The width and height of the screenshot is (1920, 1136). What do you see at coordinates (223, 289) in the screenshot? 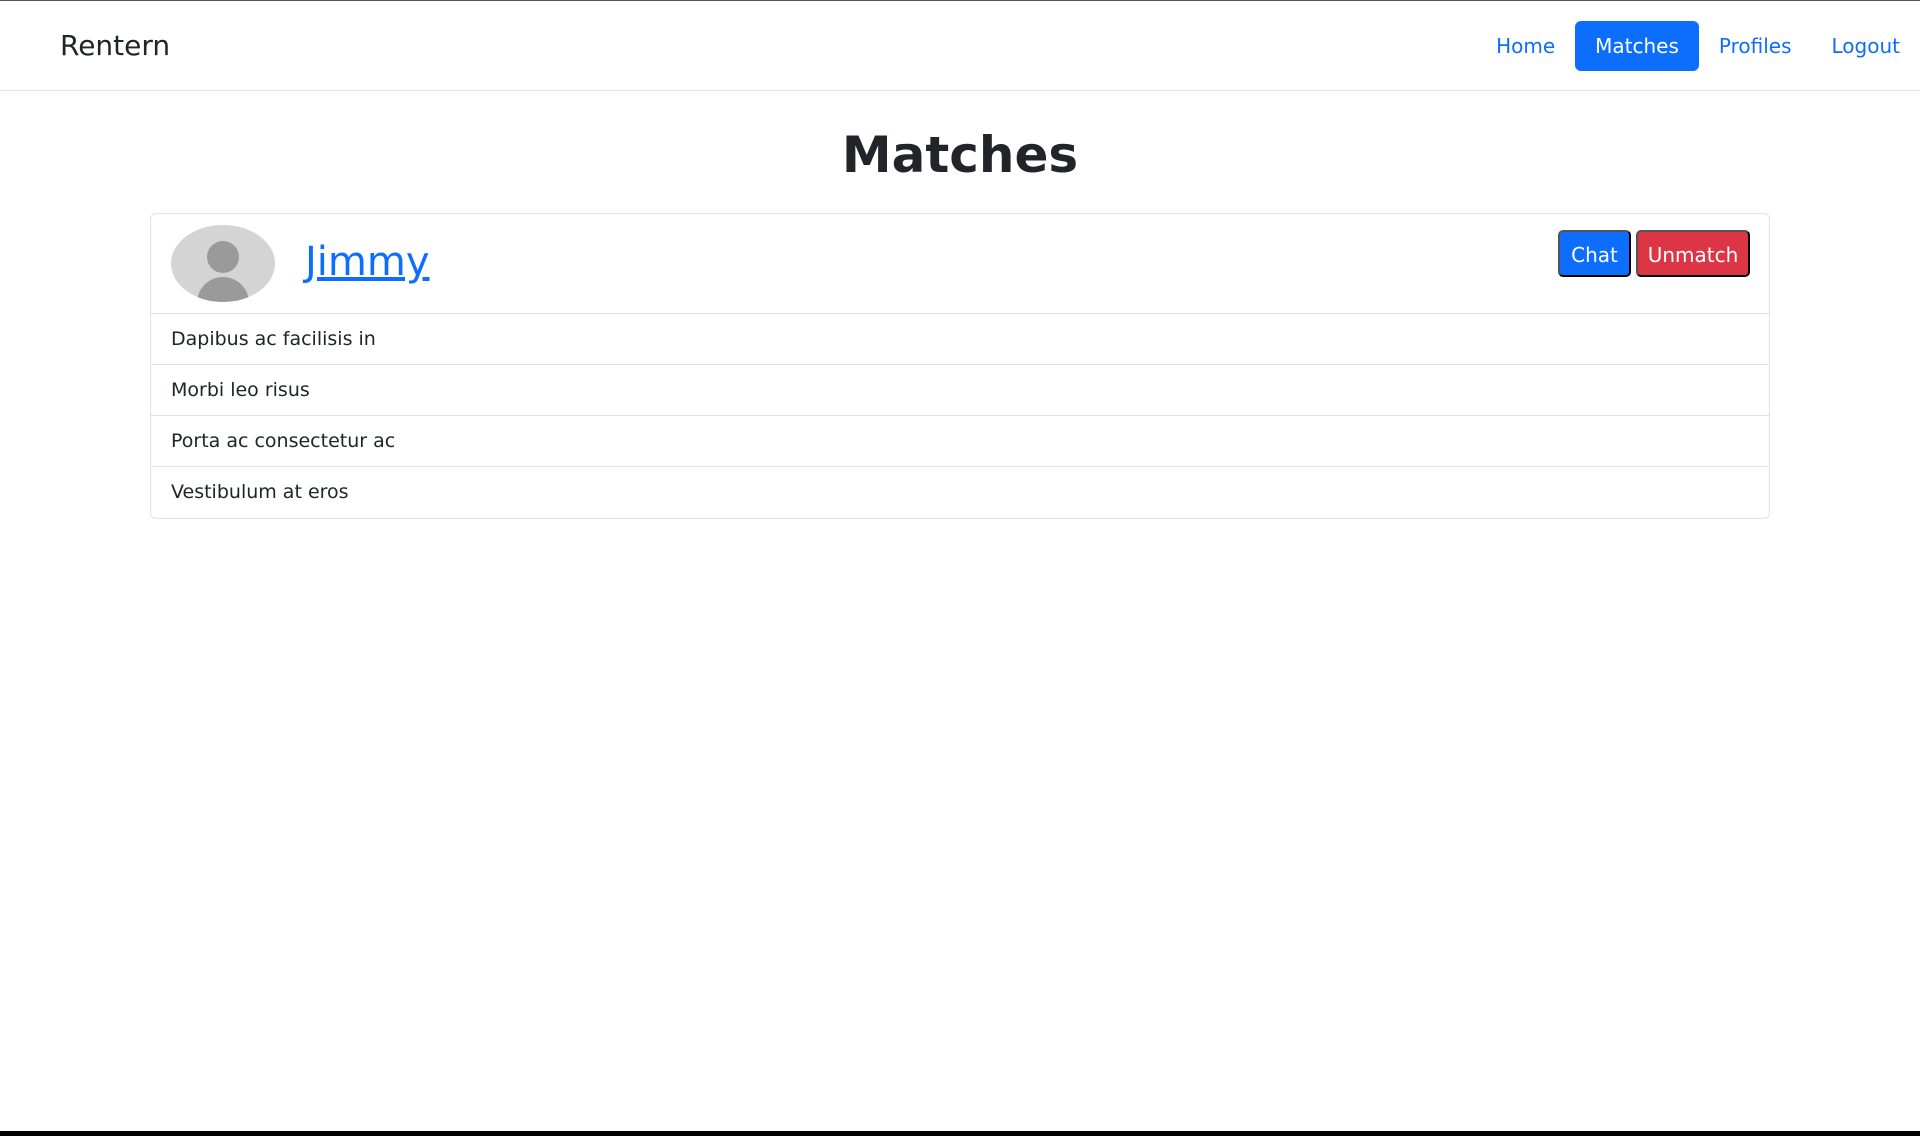
I see `avatar-body-shape` at bounding box center [223, 289].